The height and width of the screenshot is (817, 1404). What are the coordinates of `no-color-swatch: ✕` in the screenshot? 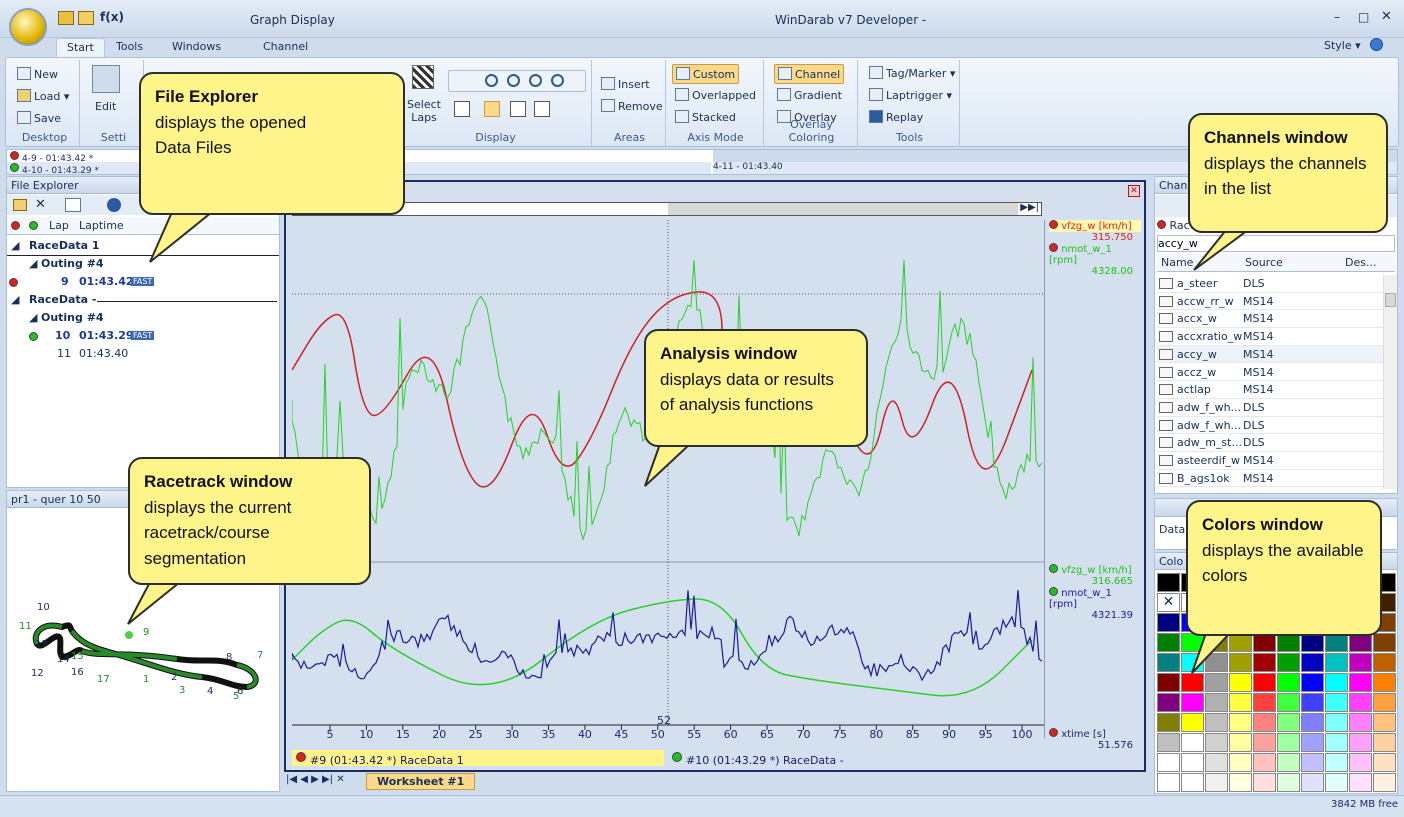 It's located at (1168, 602).